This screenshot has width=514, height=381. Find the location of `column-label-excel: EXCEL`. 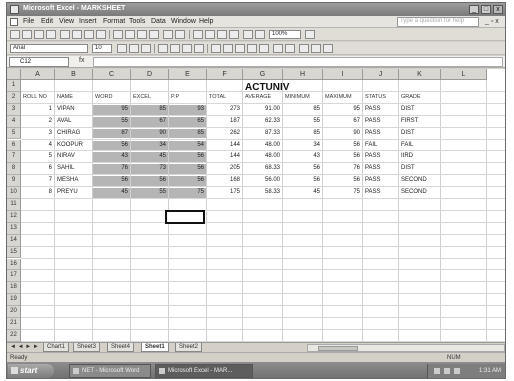

column-label-excel: EXCEL is located at coordinates (149, 98).